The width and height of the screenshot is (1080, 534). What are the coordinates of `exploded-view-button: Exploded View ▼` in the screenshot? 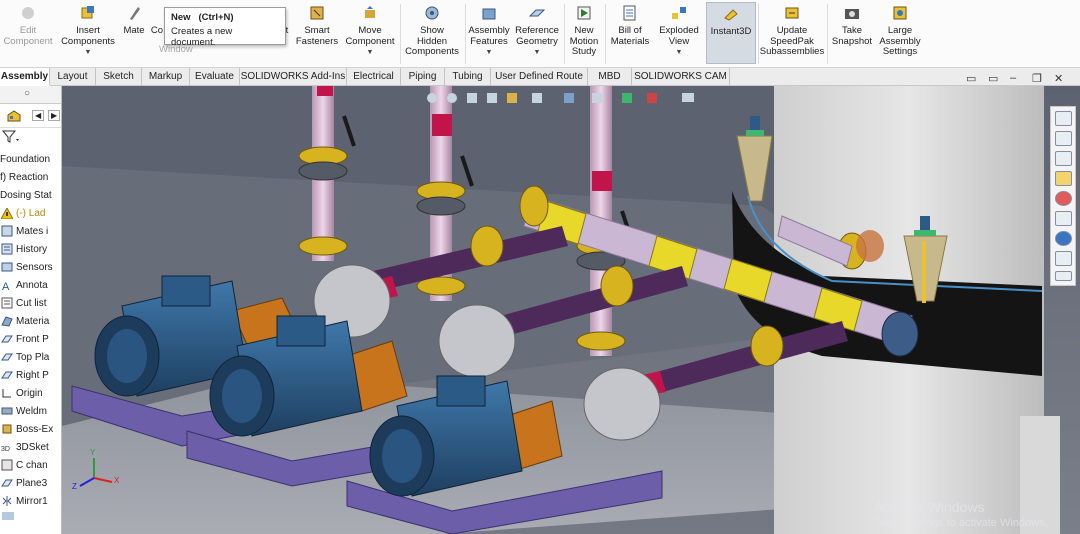 It's located at (679, 34).